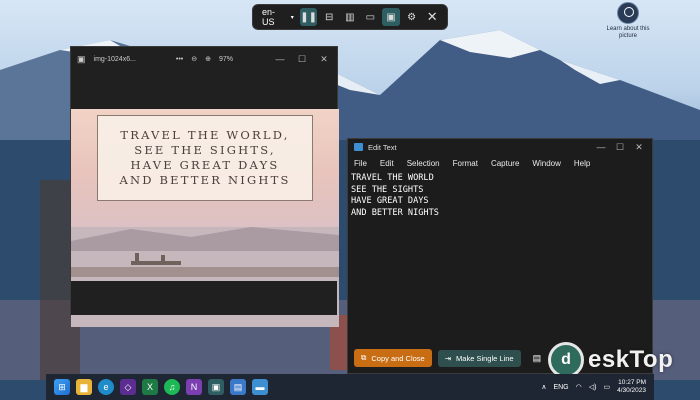 The image size is (700, 400). Describe the element at coordinates (391, 17) in the screenshot. I see `table-capture-icon: ▣` at that location.